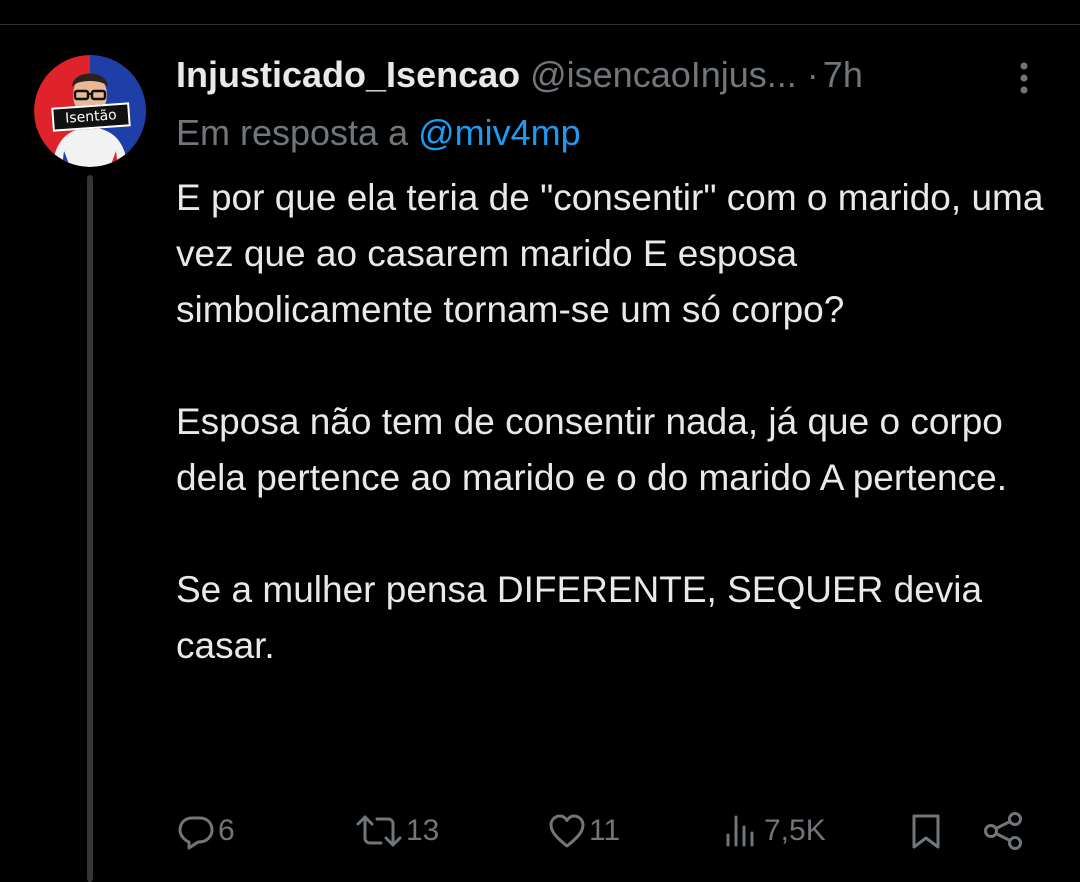 The image size is (1080, 882). What do you see at coordinates (348, 74) in the screenshot?
I see `author-display-name: Injusticado_Isencao` at bounding box center [348, 74].